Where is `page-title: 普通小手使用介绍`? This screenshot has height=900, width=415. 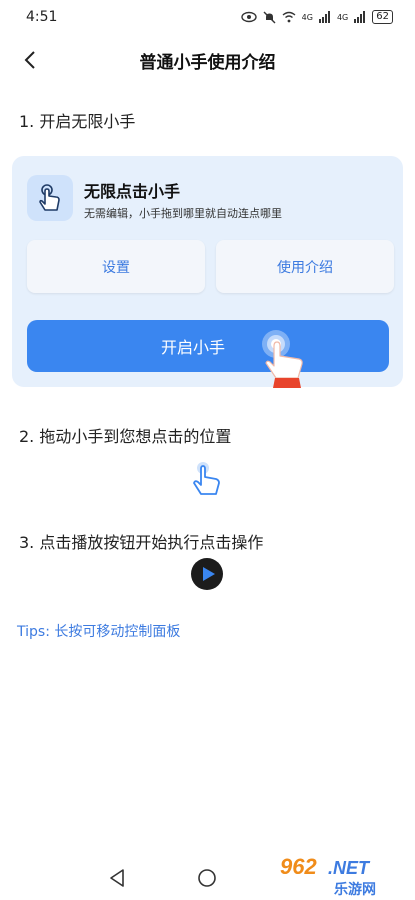
page-title: 普通小手使用介绍 is located at coordinates (207, 62).